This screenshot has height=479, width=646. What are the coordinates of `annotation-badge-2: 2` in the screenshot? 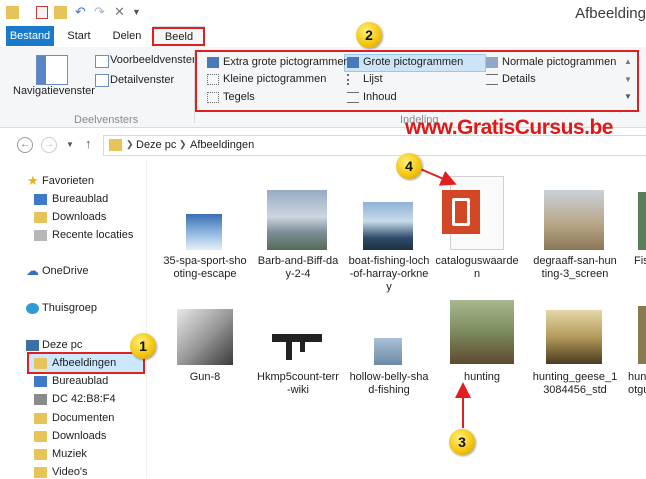 It's located at (369, 35).